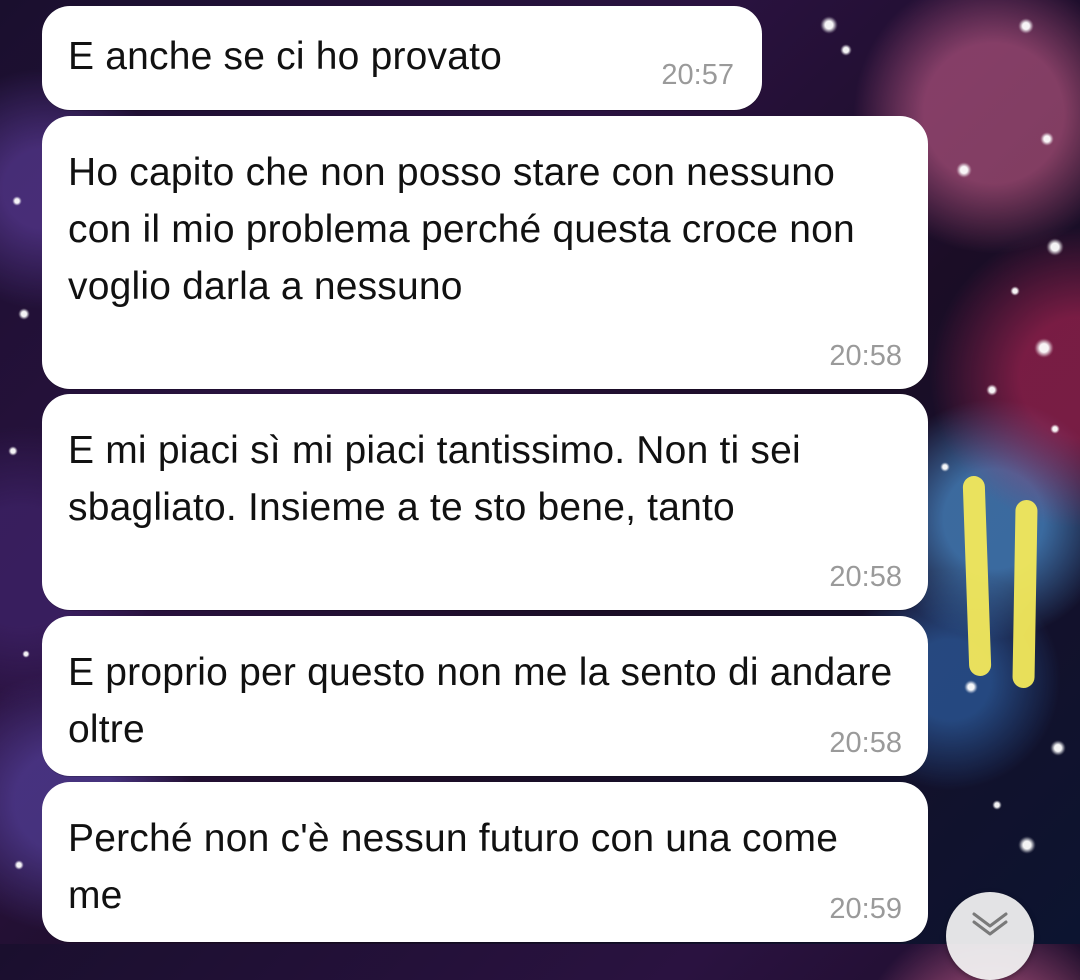 The width and height of the screenshot is (1080, 980). I want to click on message-bubble: E anche se ci ho provato 20:57, so click(402, 58).